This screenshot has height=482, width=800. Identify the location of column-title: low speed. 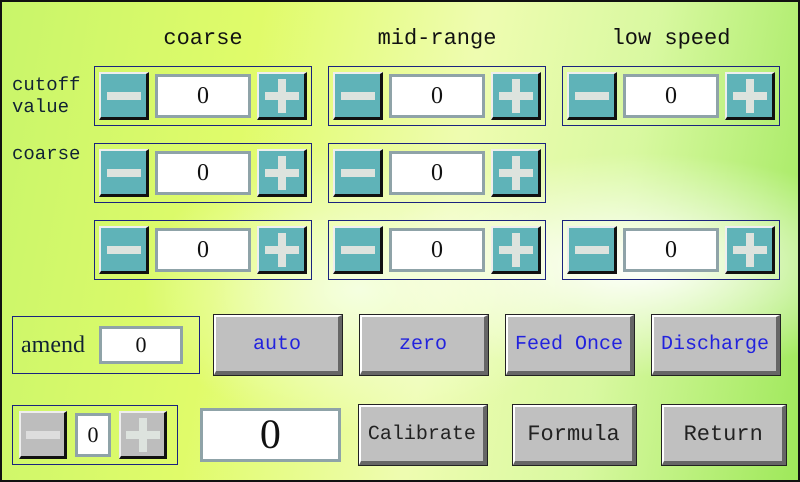
(671, 38).